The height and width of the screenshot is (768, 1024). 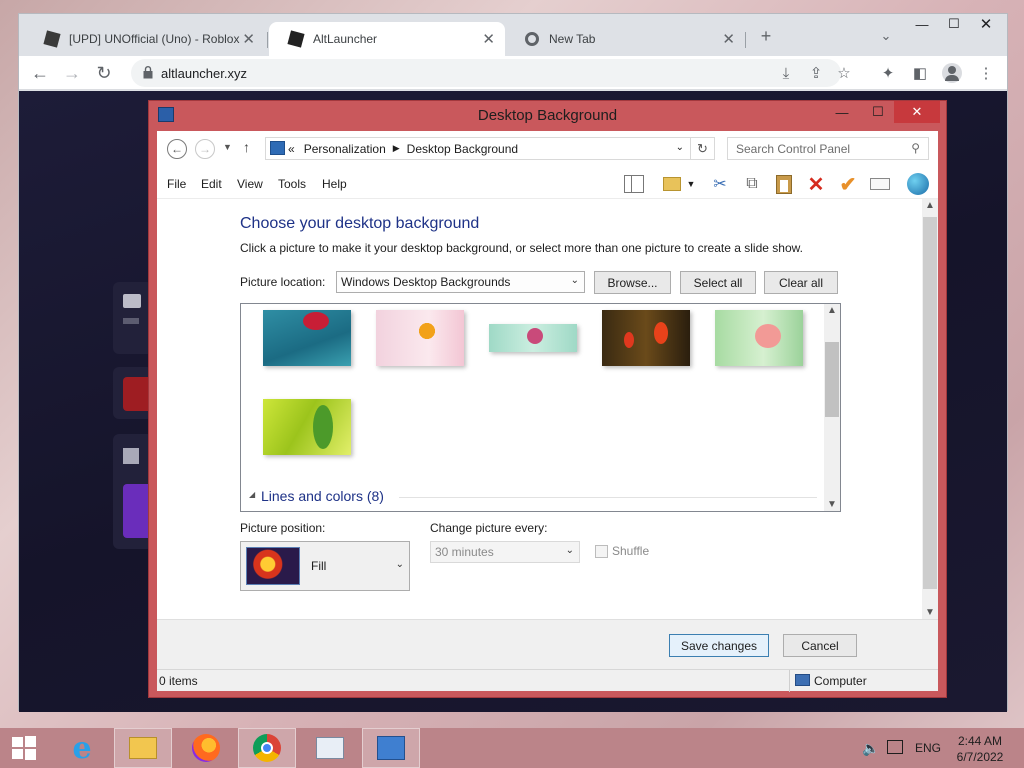 I want to click on clear-all-button: Clear all, so click(x=801, y=282).